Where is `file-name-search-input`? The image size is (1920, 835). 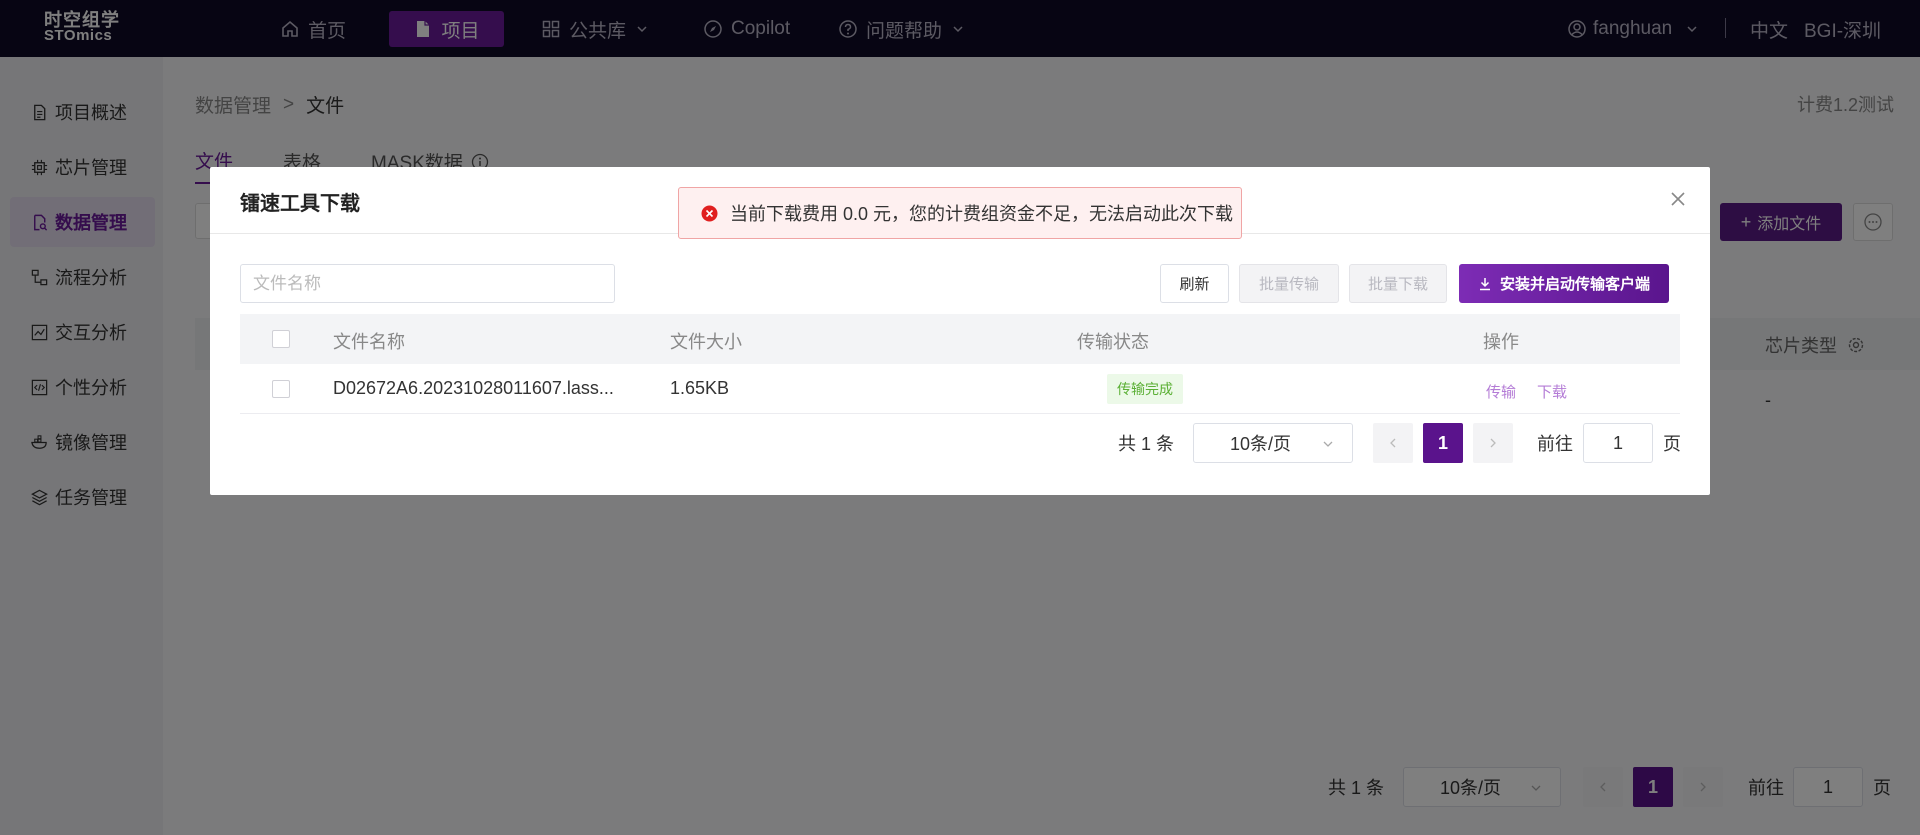
file-name-search-input is located at coordinates (427, 283).